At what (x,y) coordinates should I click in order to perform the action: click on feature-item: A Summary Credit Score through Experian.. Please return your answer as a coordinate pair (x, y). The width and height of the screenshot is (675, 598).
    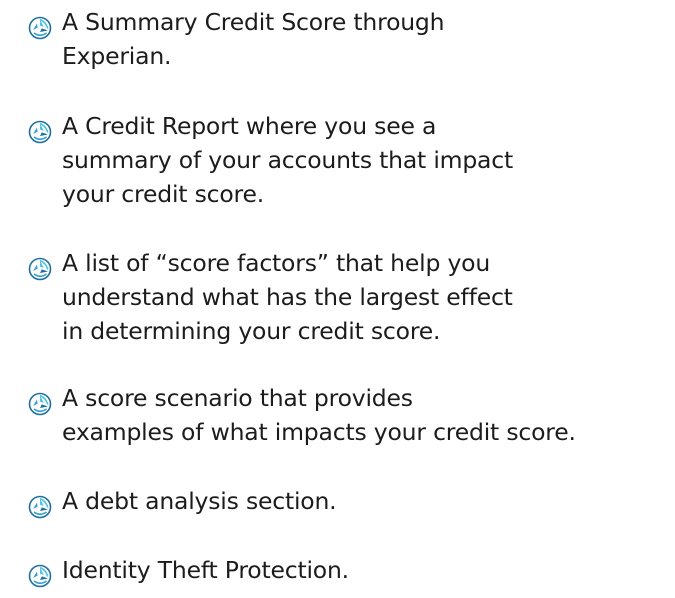
    Looking at the image, I should click on (348, 39).